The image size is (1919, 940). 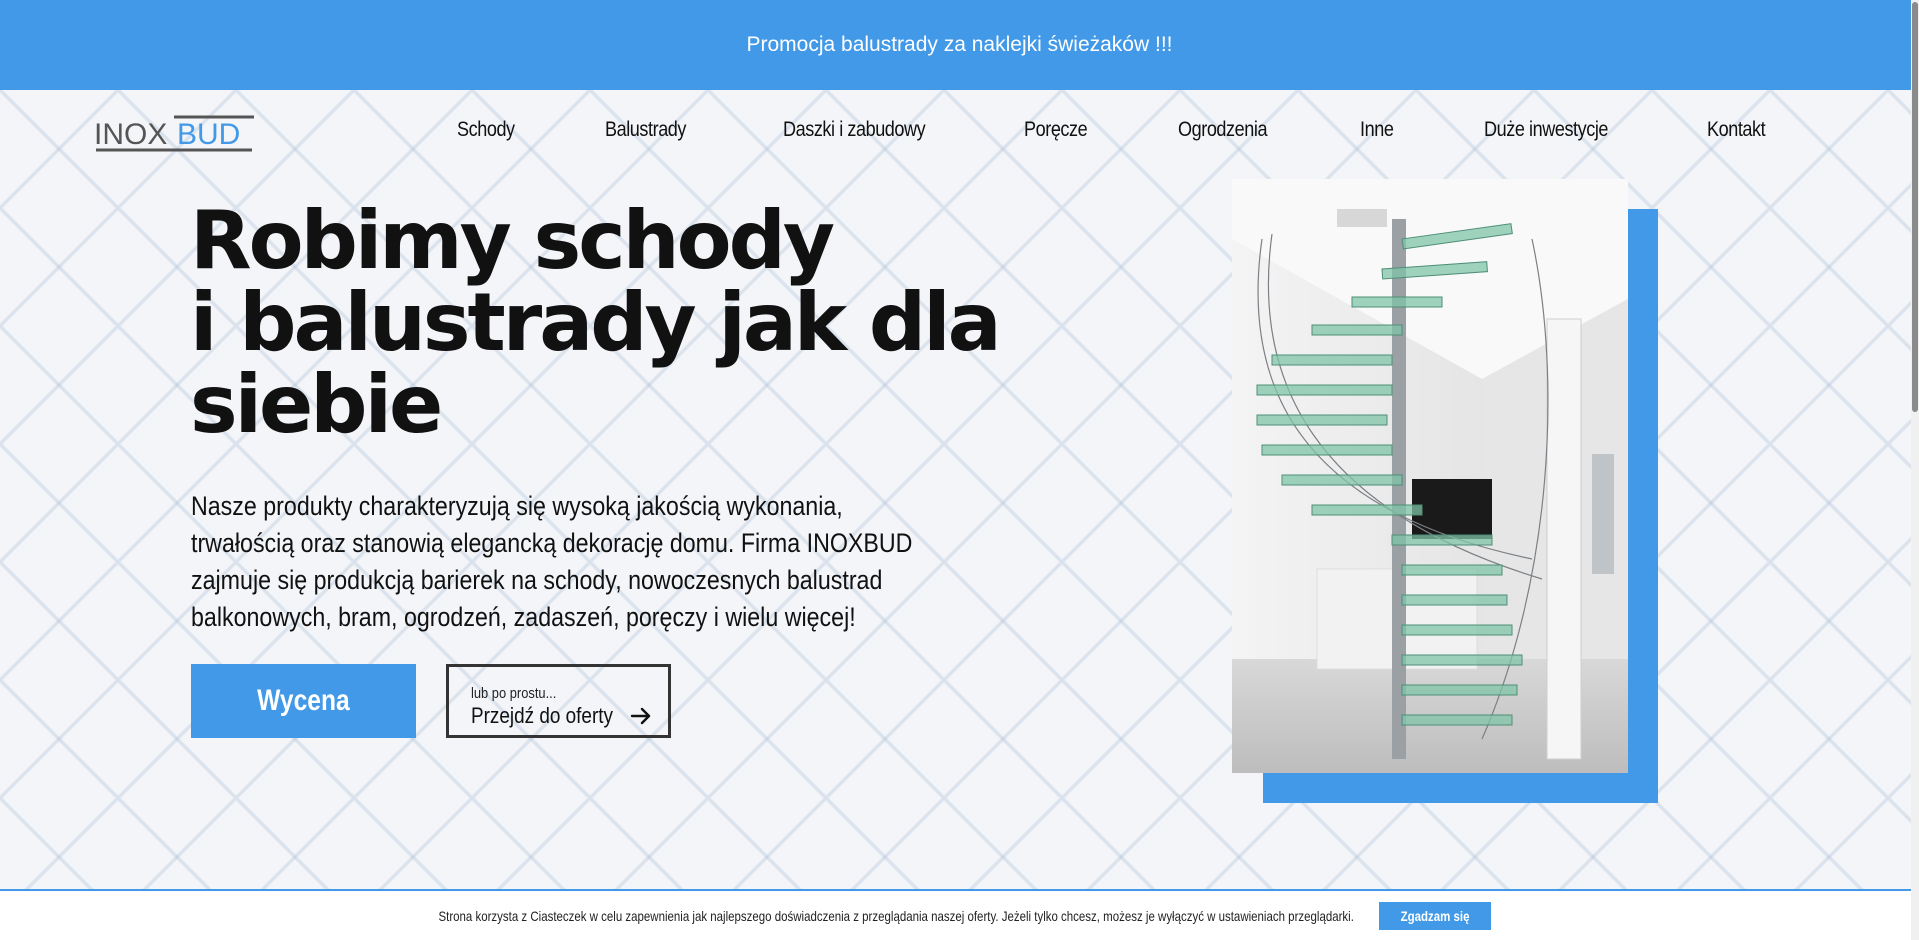 What do you see at coordinates (542, 715) in the screenshot?
I see `offer-button-label: Przejdź do oferty` at bounding box center [542, 715].